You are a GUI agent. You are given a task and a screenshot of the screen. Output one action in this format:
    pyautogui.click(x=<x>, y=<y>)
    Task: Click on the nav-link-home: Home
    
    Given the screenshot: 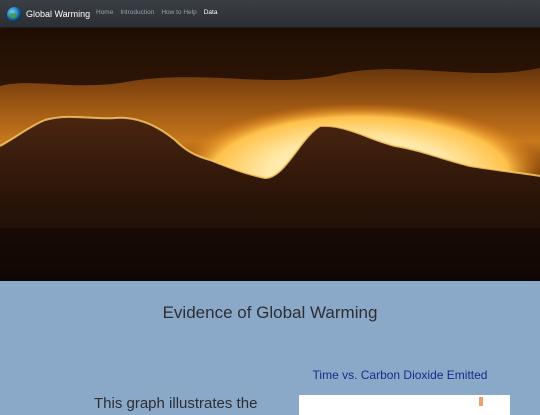 What is the action you would take?
    pyautogui.click(x=104, y=12)
    